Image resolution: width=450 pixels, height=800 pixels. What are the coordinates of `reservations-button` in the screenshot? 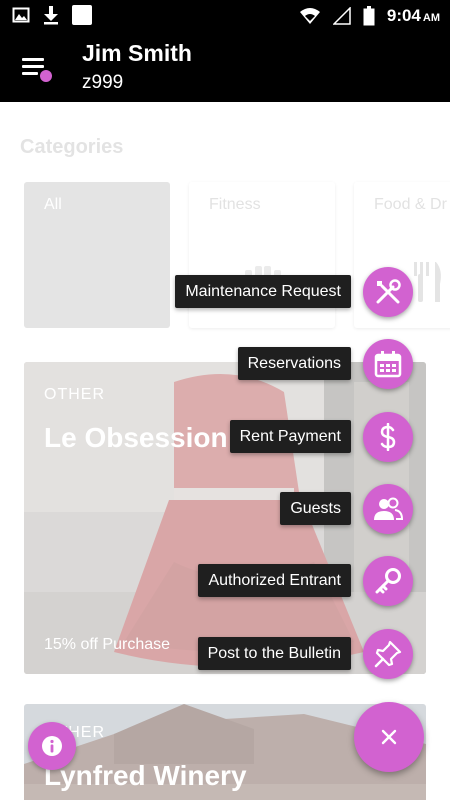 It's located at (388, 364).